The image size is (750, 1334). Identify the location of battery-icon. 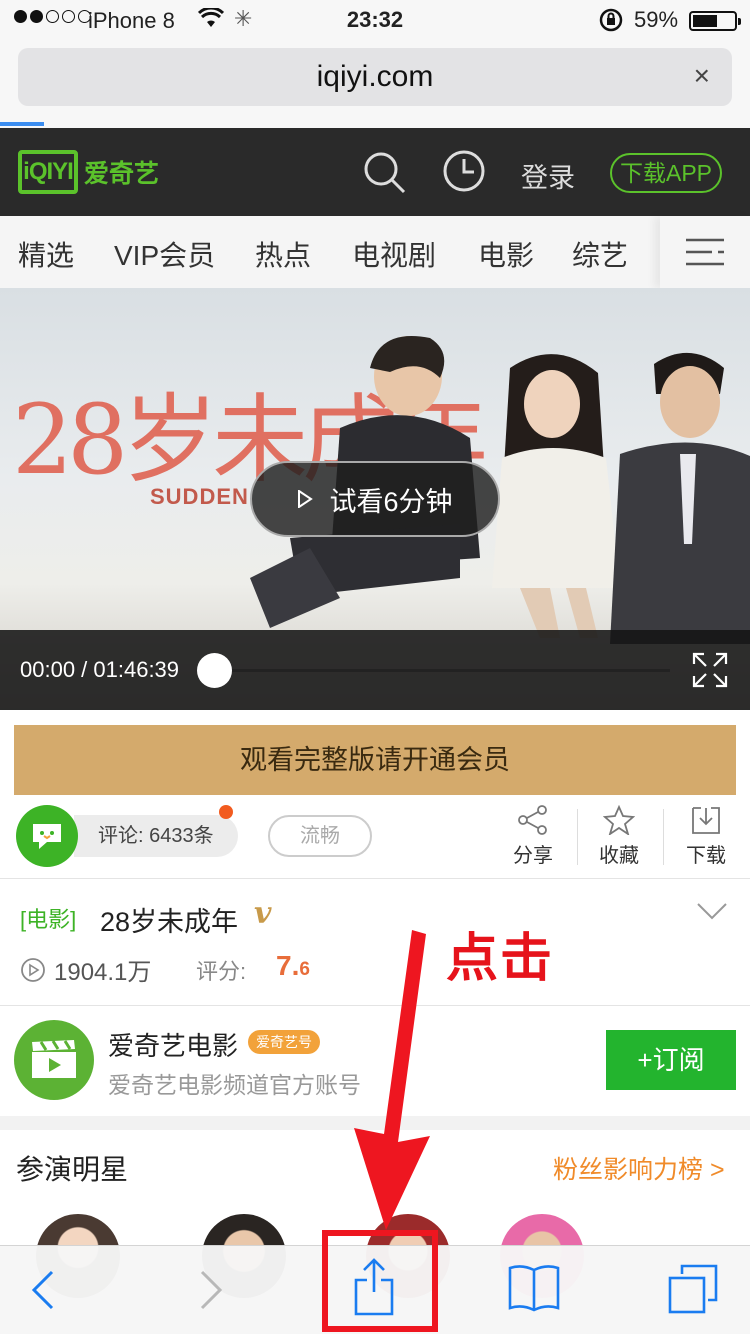
(715, 21).